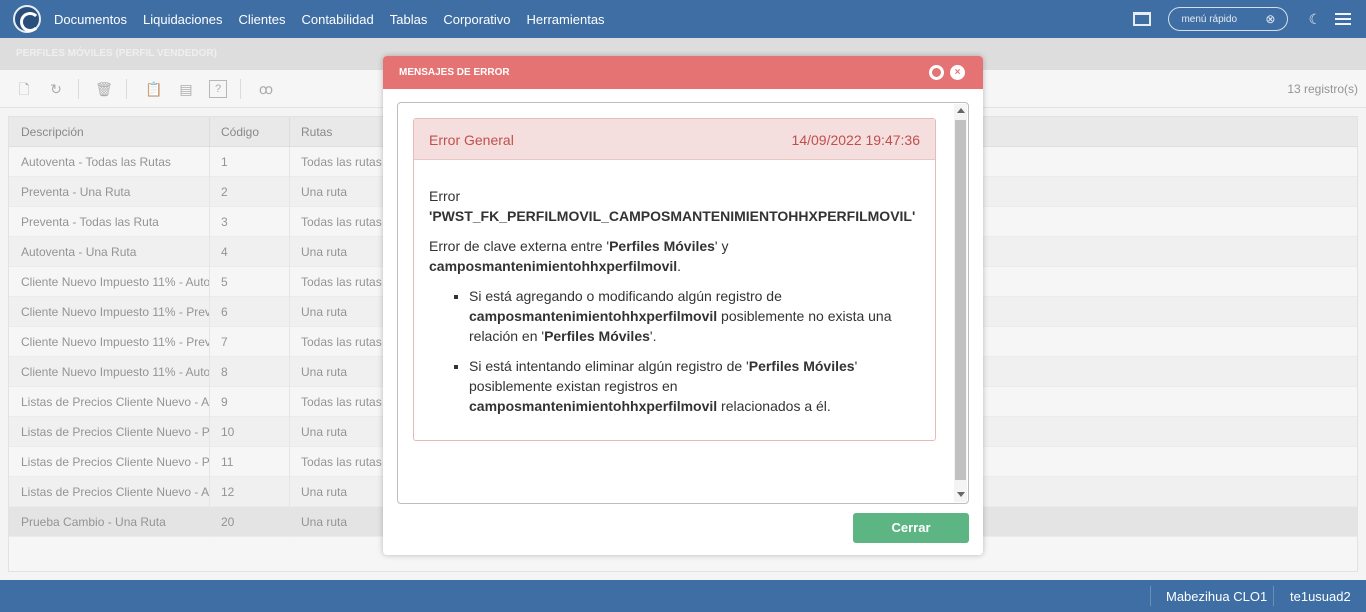 Image resolution: width=1366 pixels, height=612 pixels. Describe the element at coordinates (1142, 19) in the screenshot. I see `window-icon` at that location.